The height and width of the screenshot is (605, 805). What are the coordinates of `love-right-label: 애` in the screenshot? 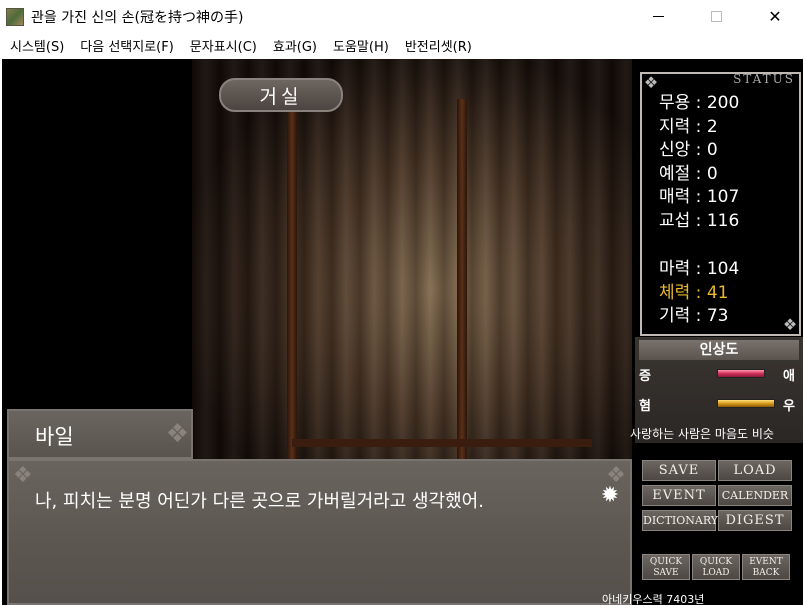 It's located at (789, 376).